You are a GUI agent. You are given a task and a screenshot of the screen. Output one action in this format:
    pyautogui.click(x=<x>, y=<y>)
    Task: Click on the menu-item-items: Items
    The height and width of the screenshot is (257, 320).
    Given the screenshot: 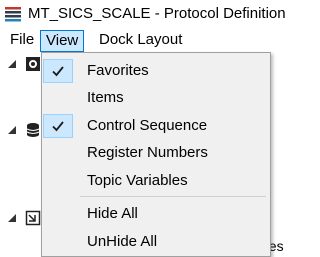 What is the action you would take?
    pyautogui.click(x=156, y=98)
    